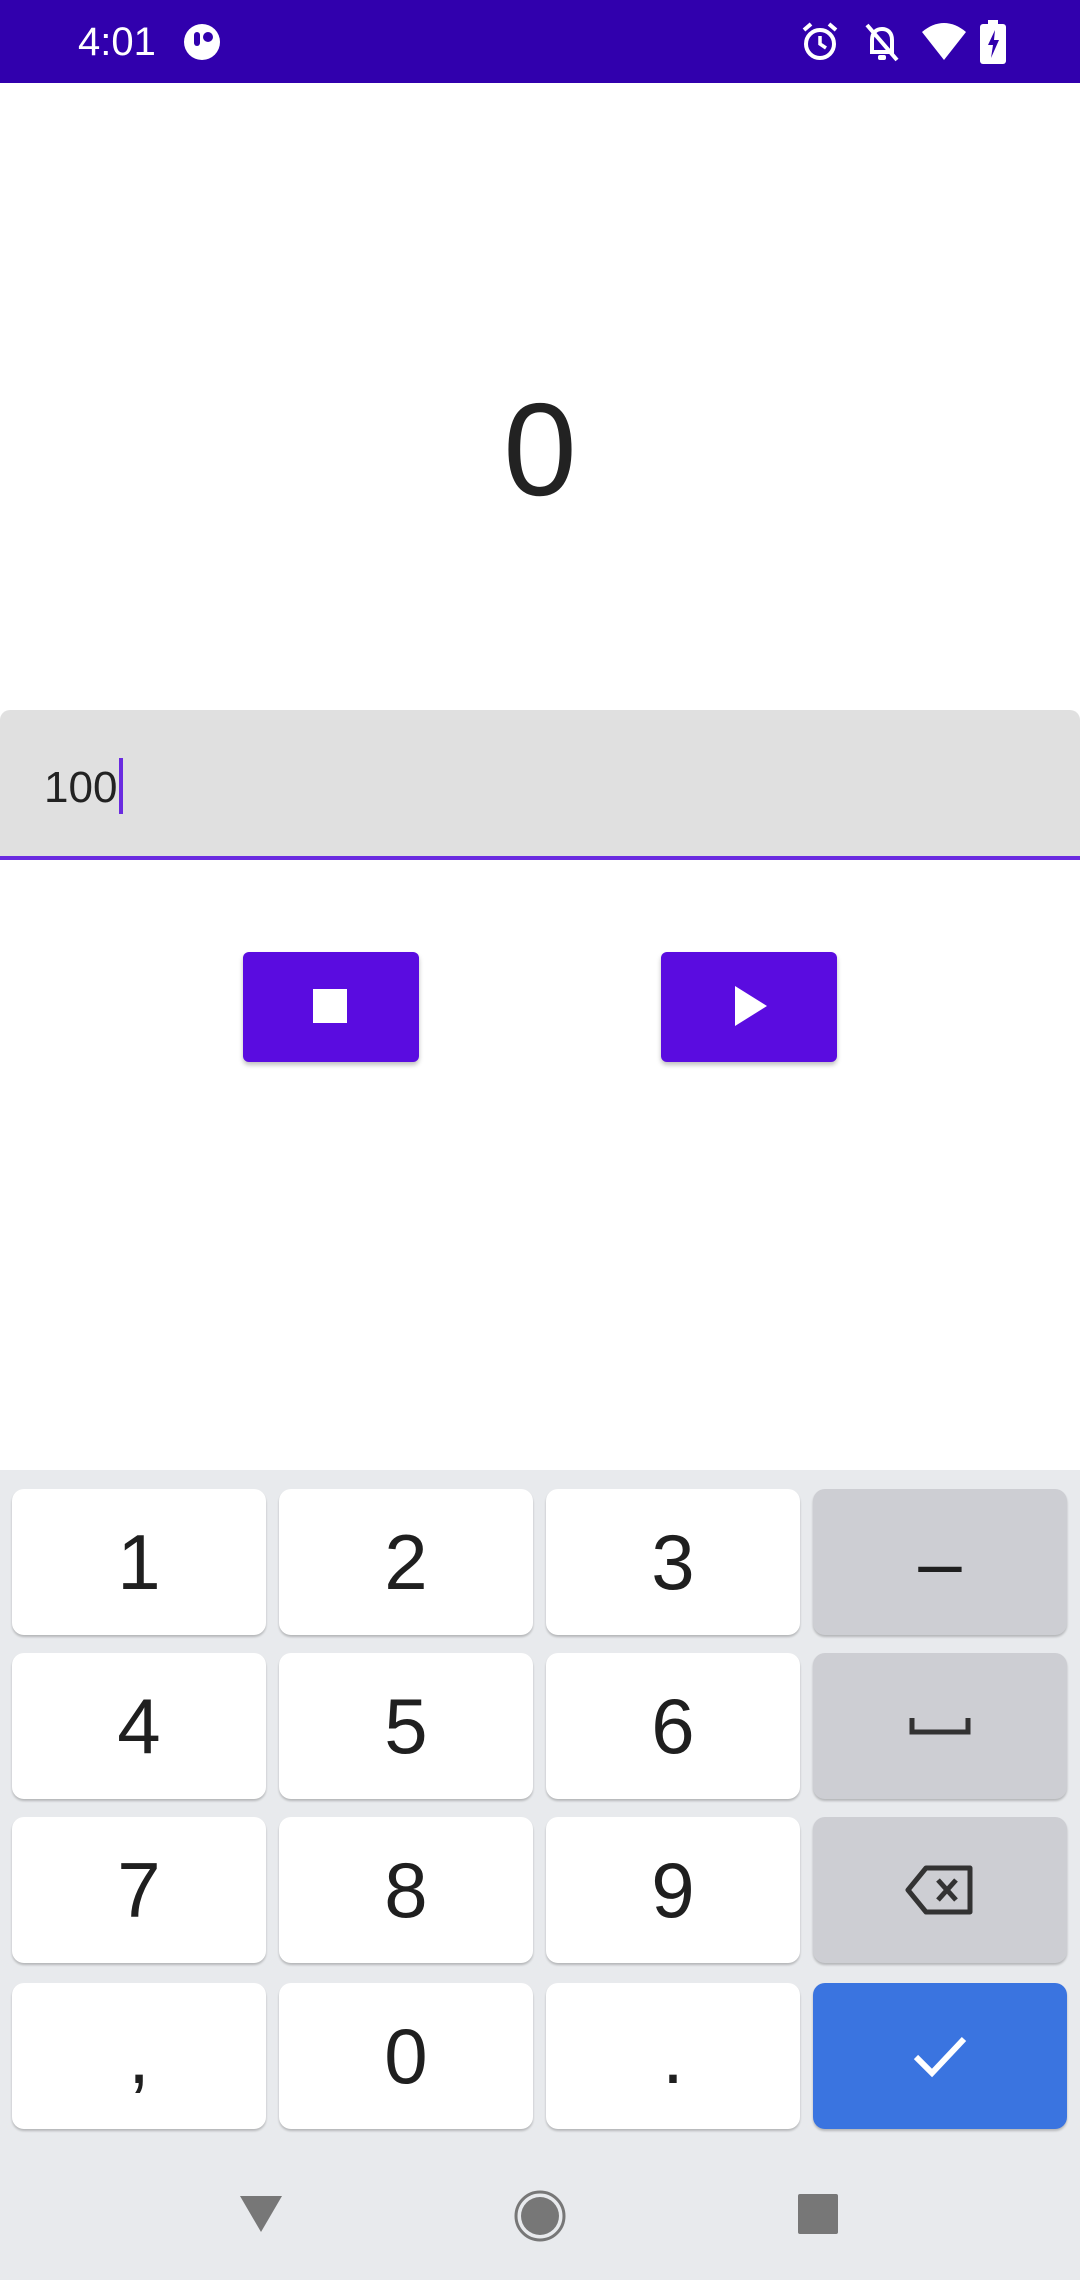  Describe the element at coordinates (139, 1726) in the screenshot. I see `key-4: 4` at that location.